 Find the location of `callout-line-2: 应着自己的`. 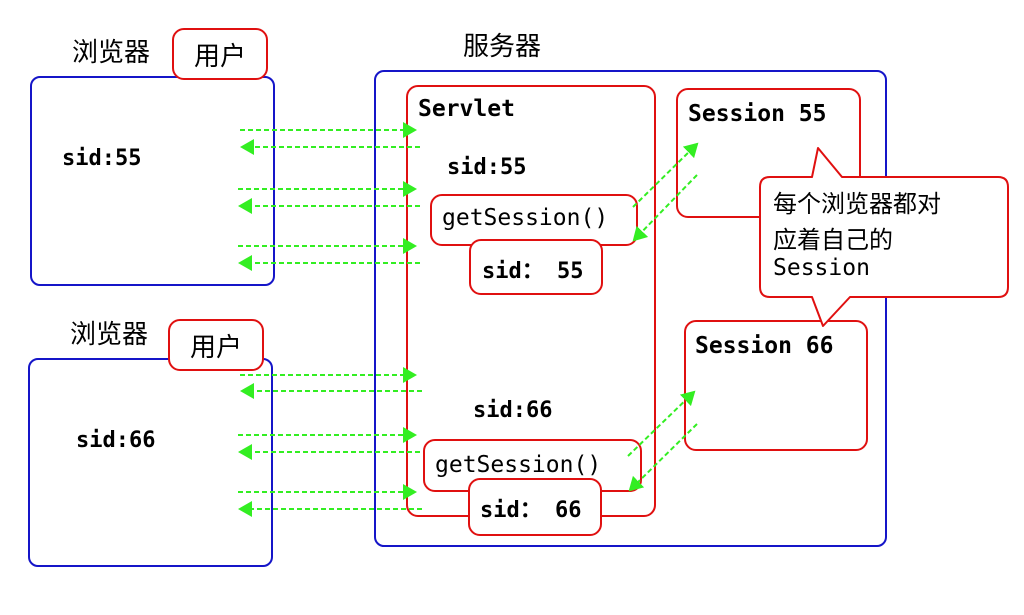

callout-line-2: 应着自己的 is located at coordinates (833, 240).